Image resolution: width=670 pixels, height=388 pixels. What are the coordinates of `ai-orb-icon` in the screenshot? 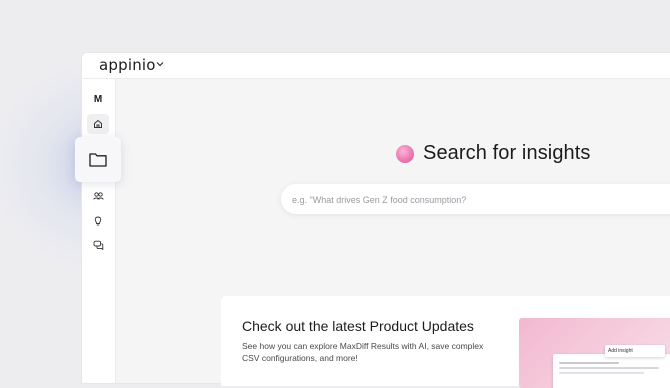 It's located at (405, 153).